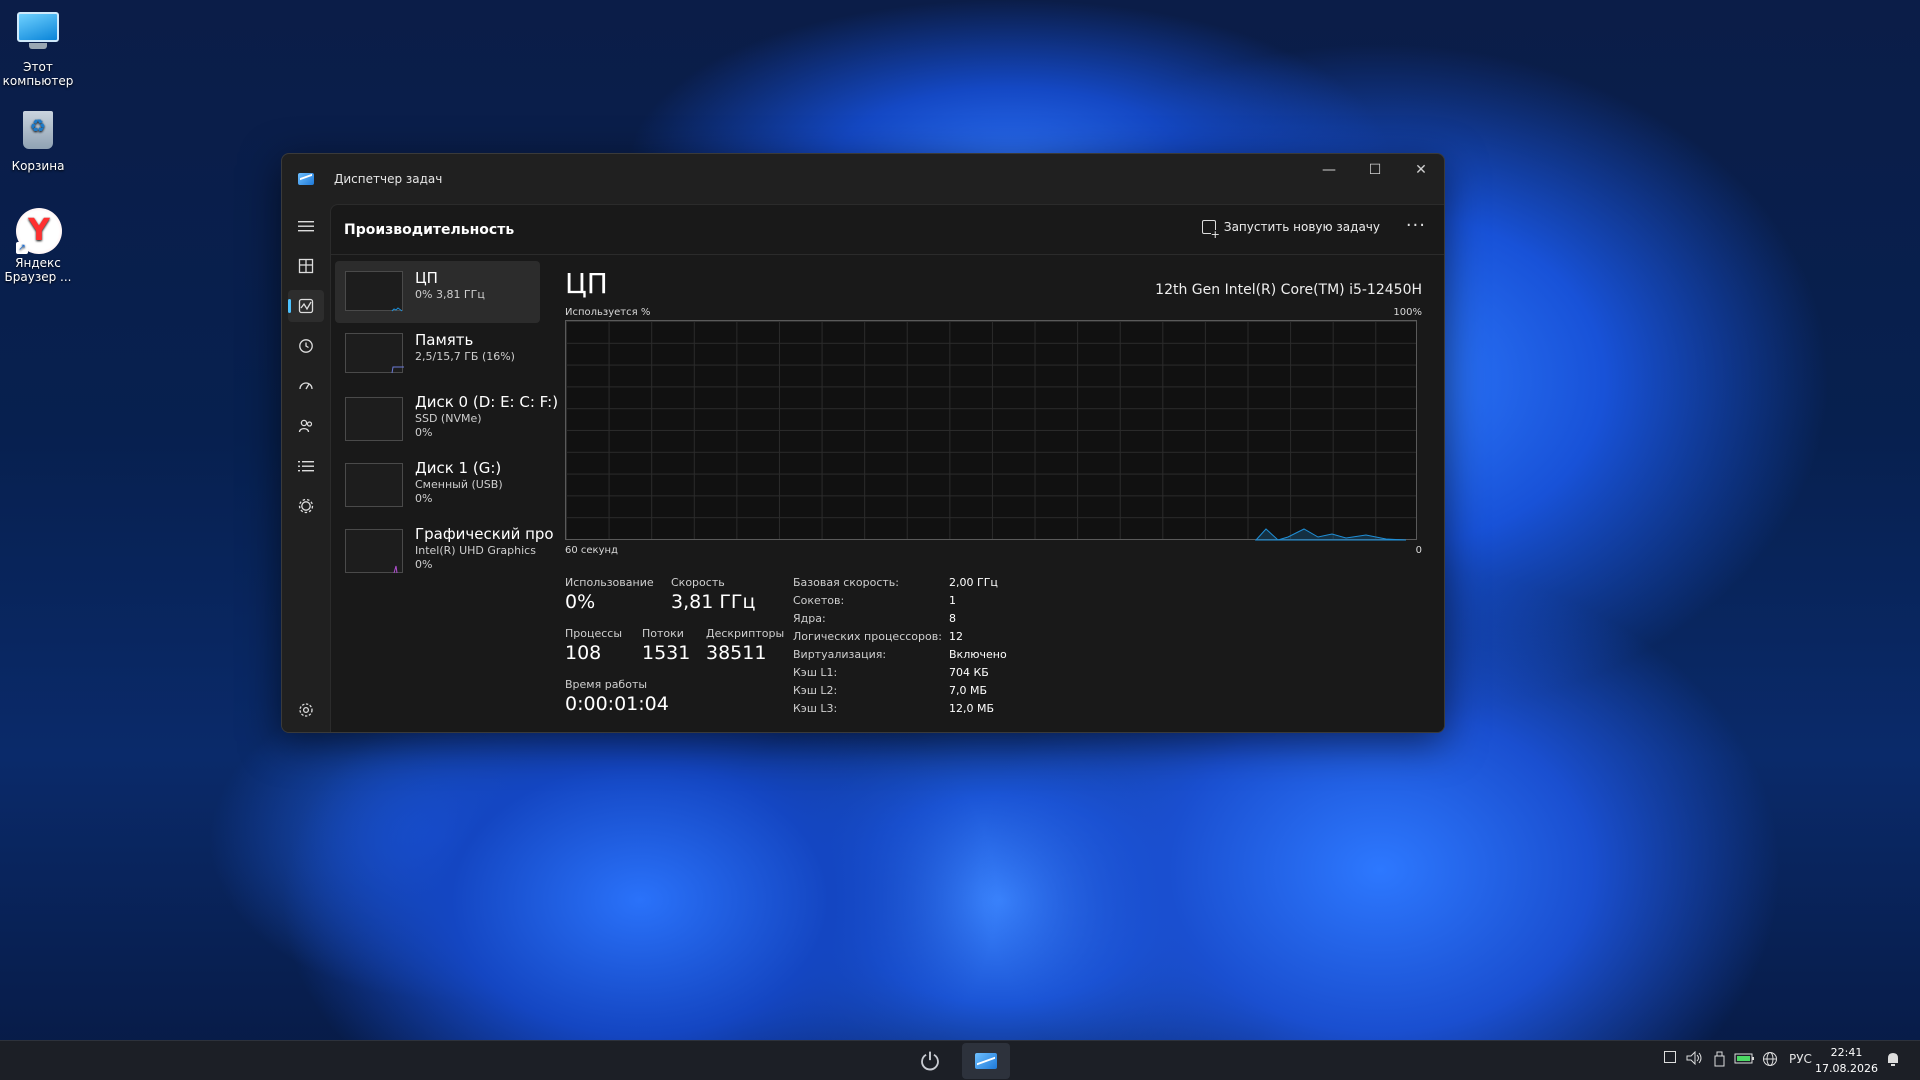 This screenshot has height=1080, width=1920. I want to click on hamburger-menu-button, so click(306, 226).